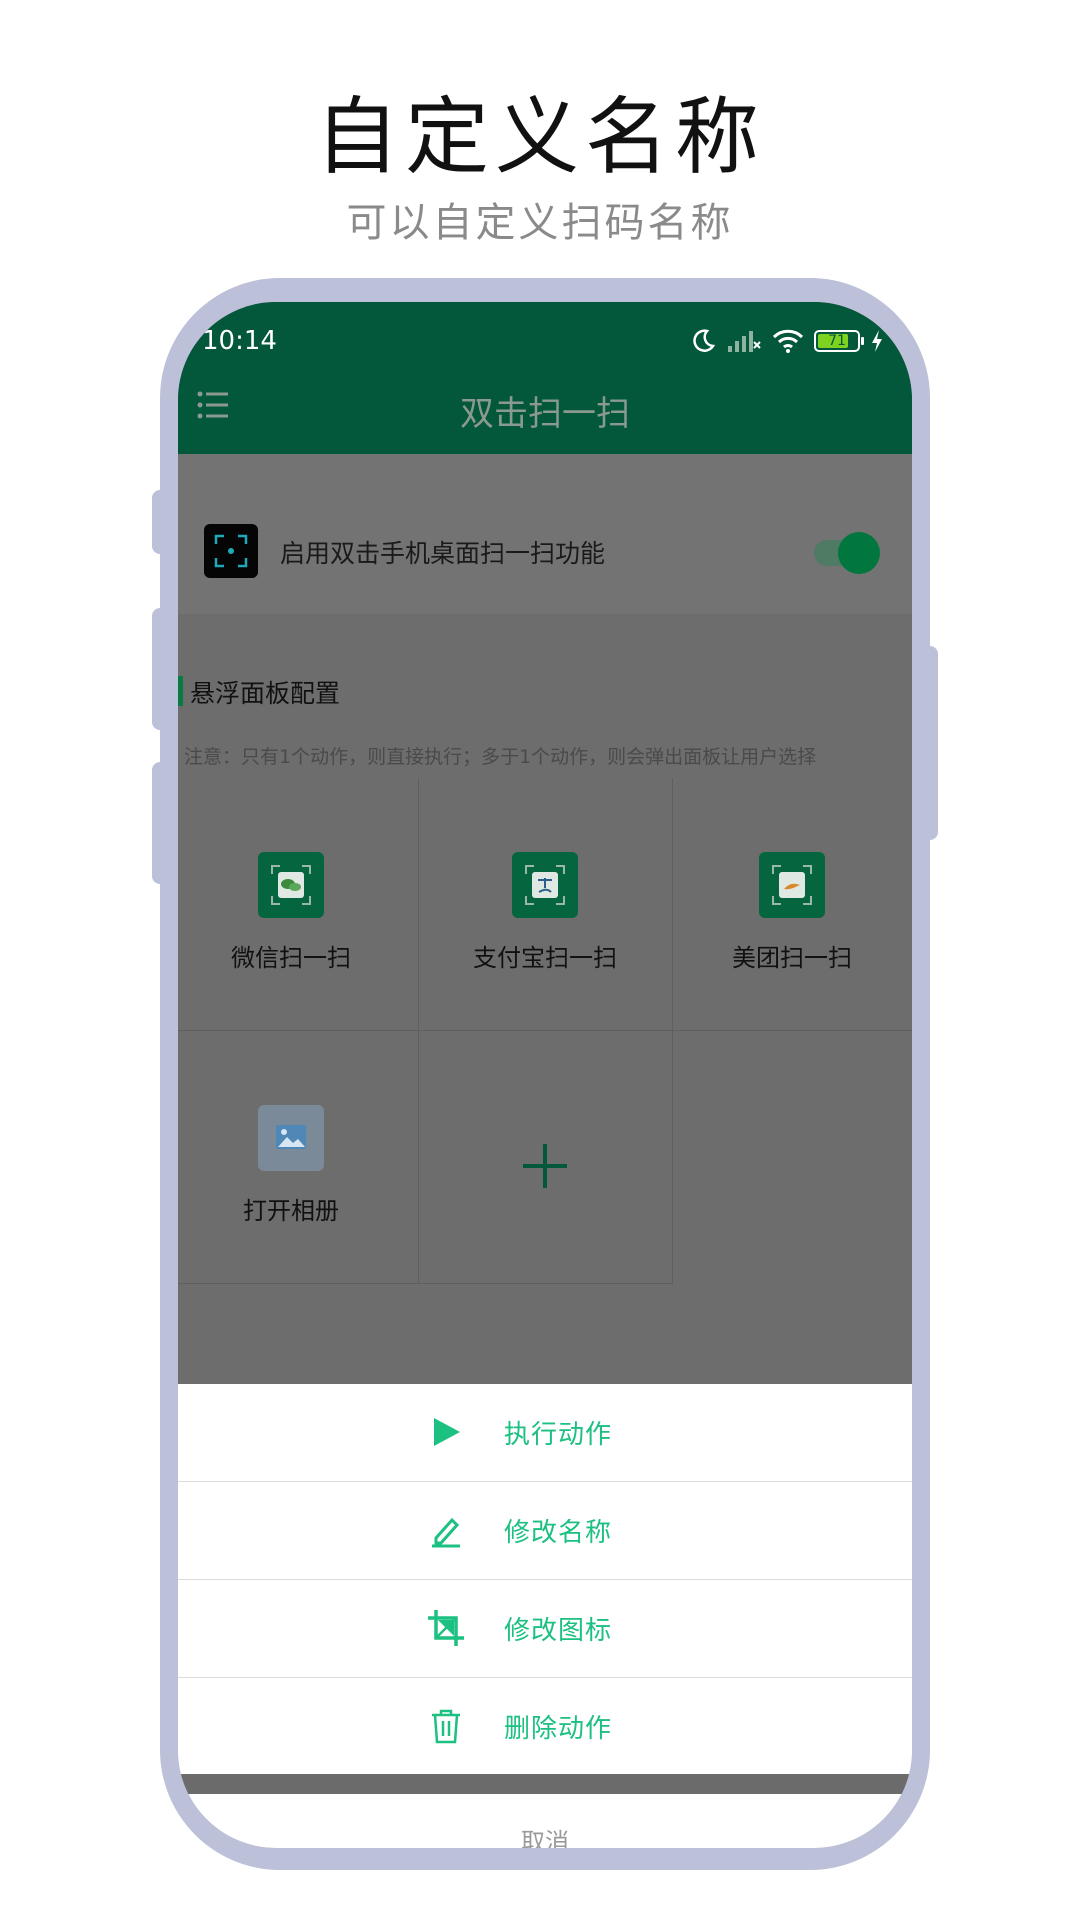  What do you see at coordinates (447, 1432) in the screenshot?
I see `play-icon` at bounding box center [447, 1432].